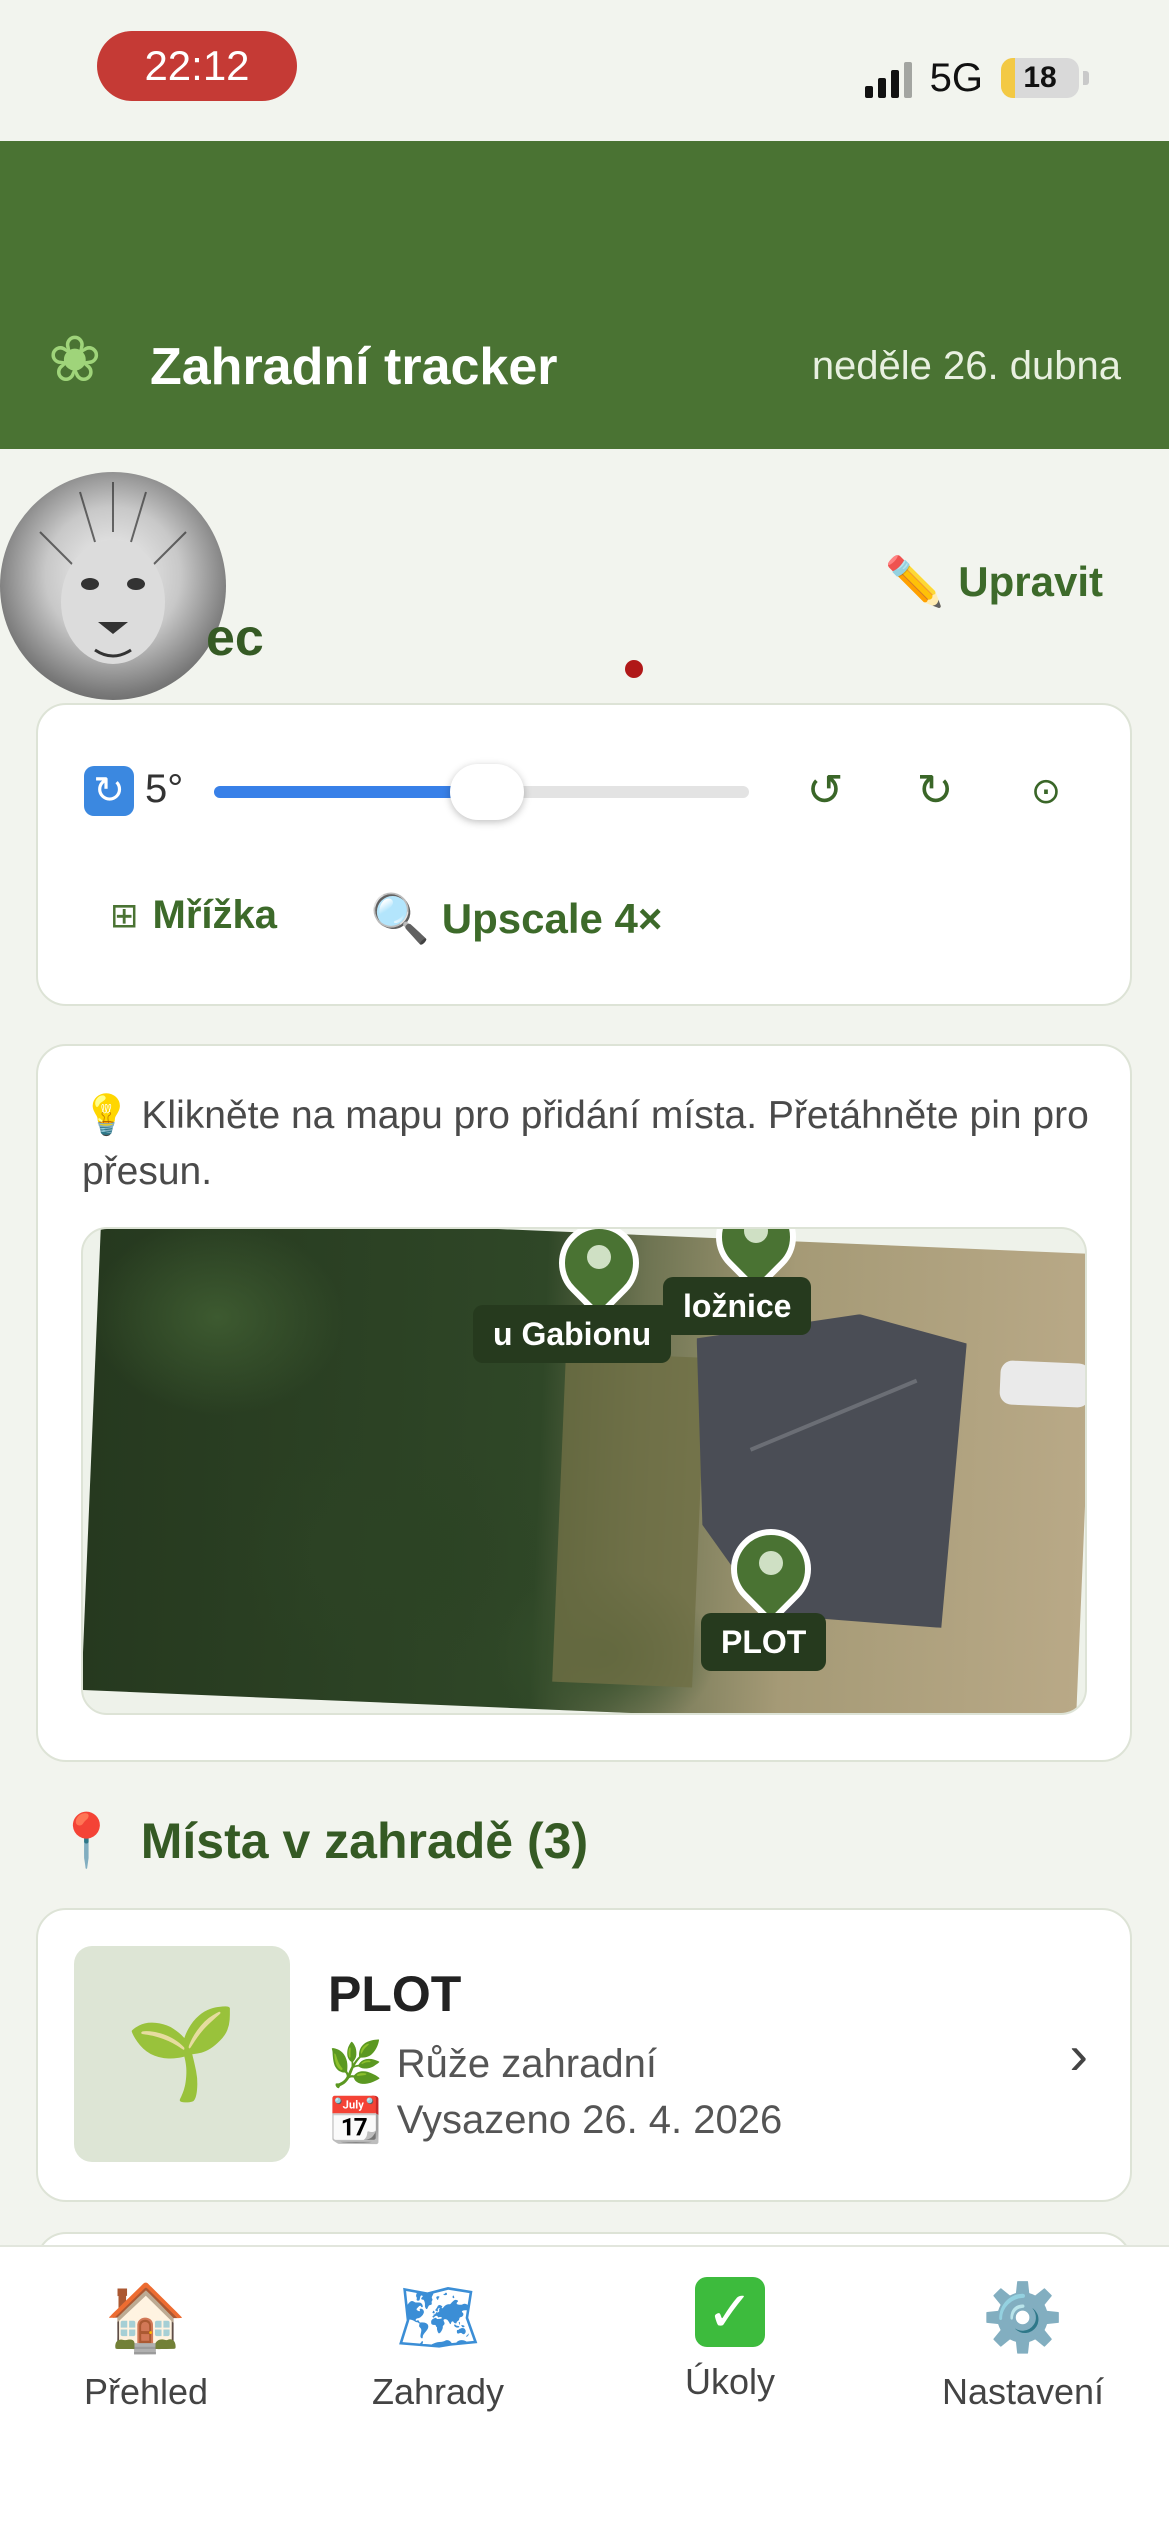  I want to click on status-indicators: 5G 18, so click(976, 78).